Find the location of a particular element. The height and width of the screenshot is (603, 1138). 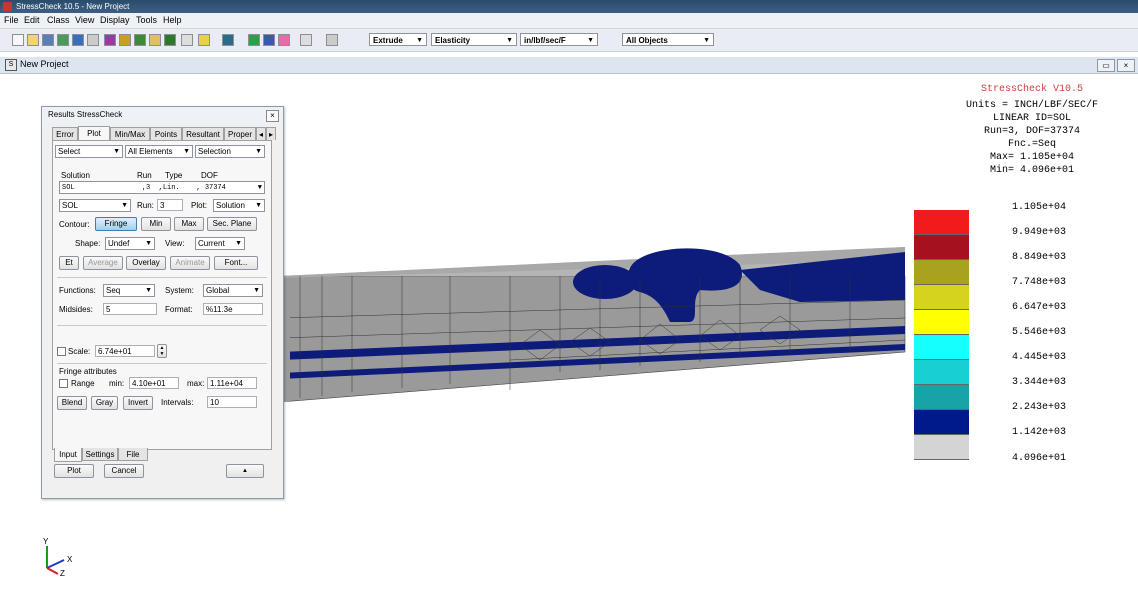

dof-header: DOF is located at coordinates (209, 175).